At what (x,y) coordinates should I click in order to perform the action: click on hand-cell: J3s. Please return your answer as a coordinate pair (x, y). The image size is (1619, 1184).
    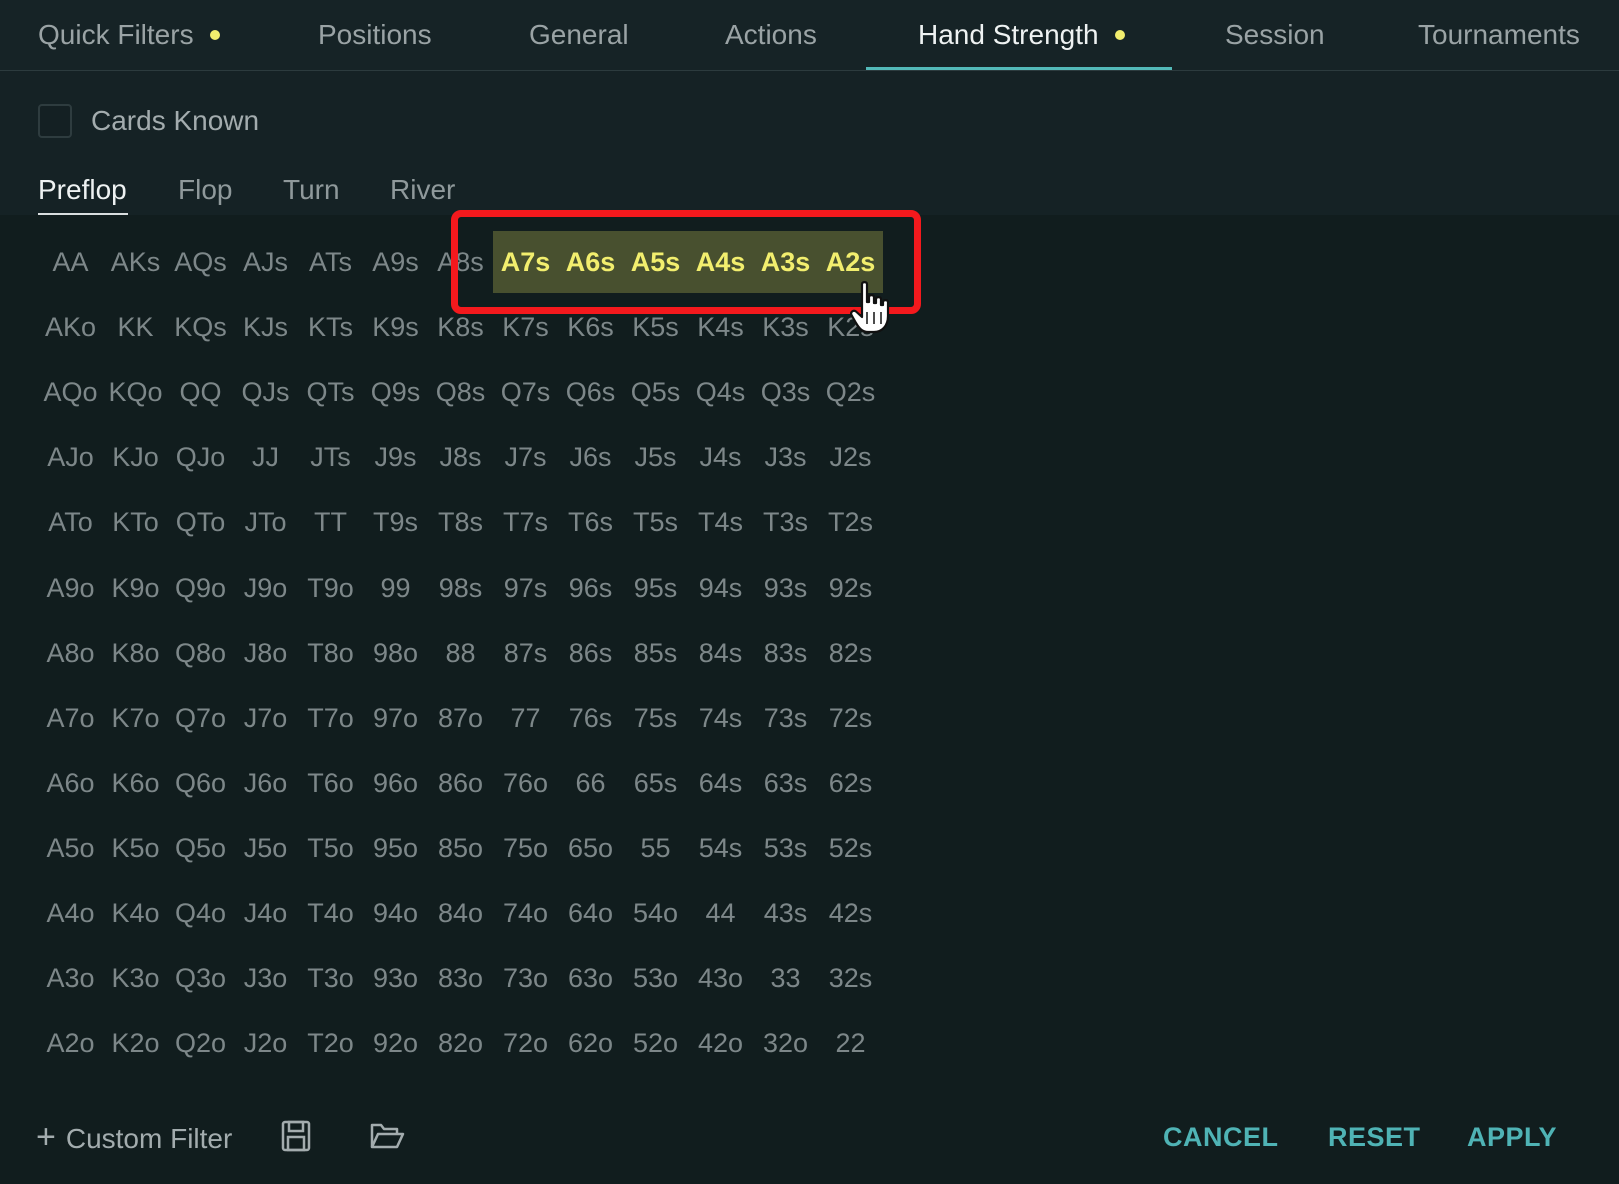
    Looking at the image, I should click on (785, 457).